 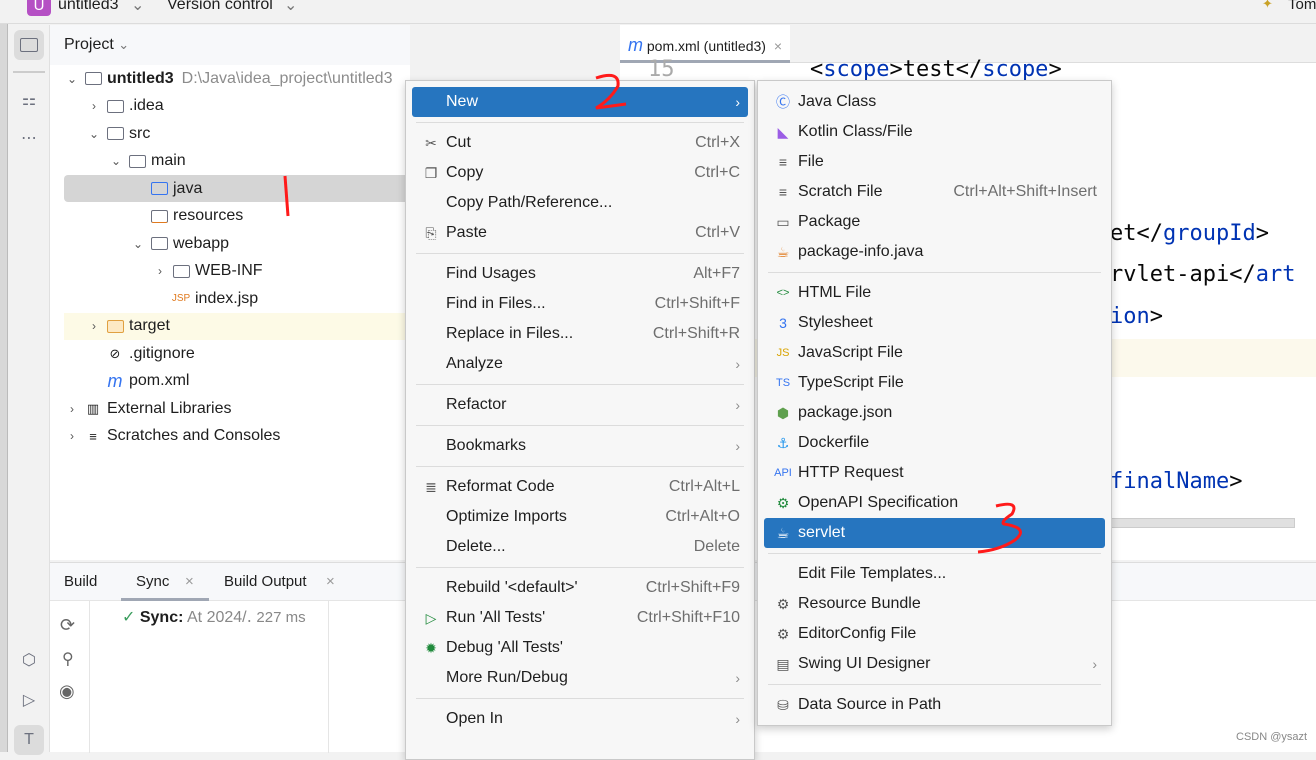 I want to click on watermark: CSDN @ysazt, so click(x=1272, y=737).